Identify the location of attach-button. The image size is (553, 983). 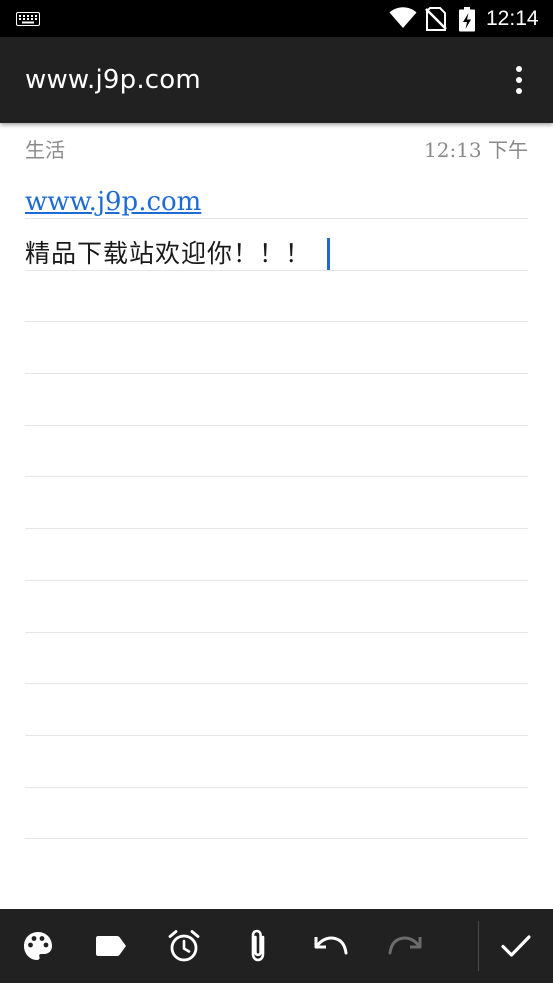
(258, 946).